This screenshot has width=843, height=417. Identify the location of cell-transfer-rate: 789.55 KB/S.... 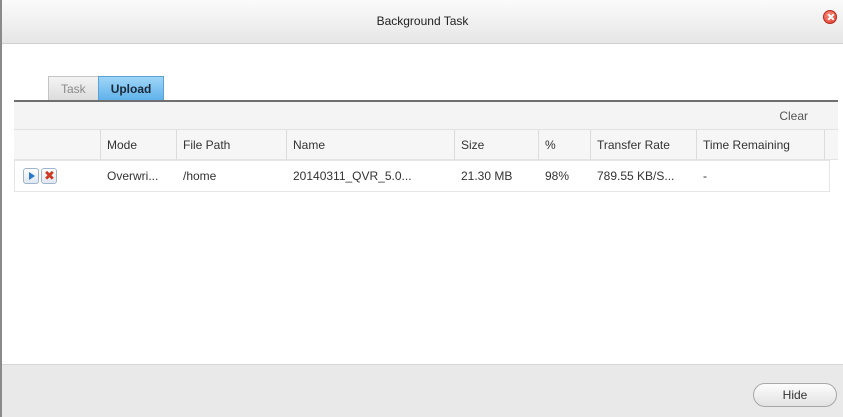
(636, 176).